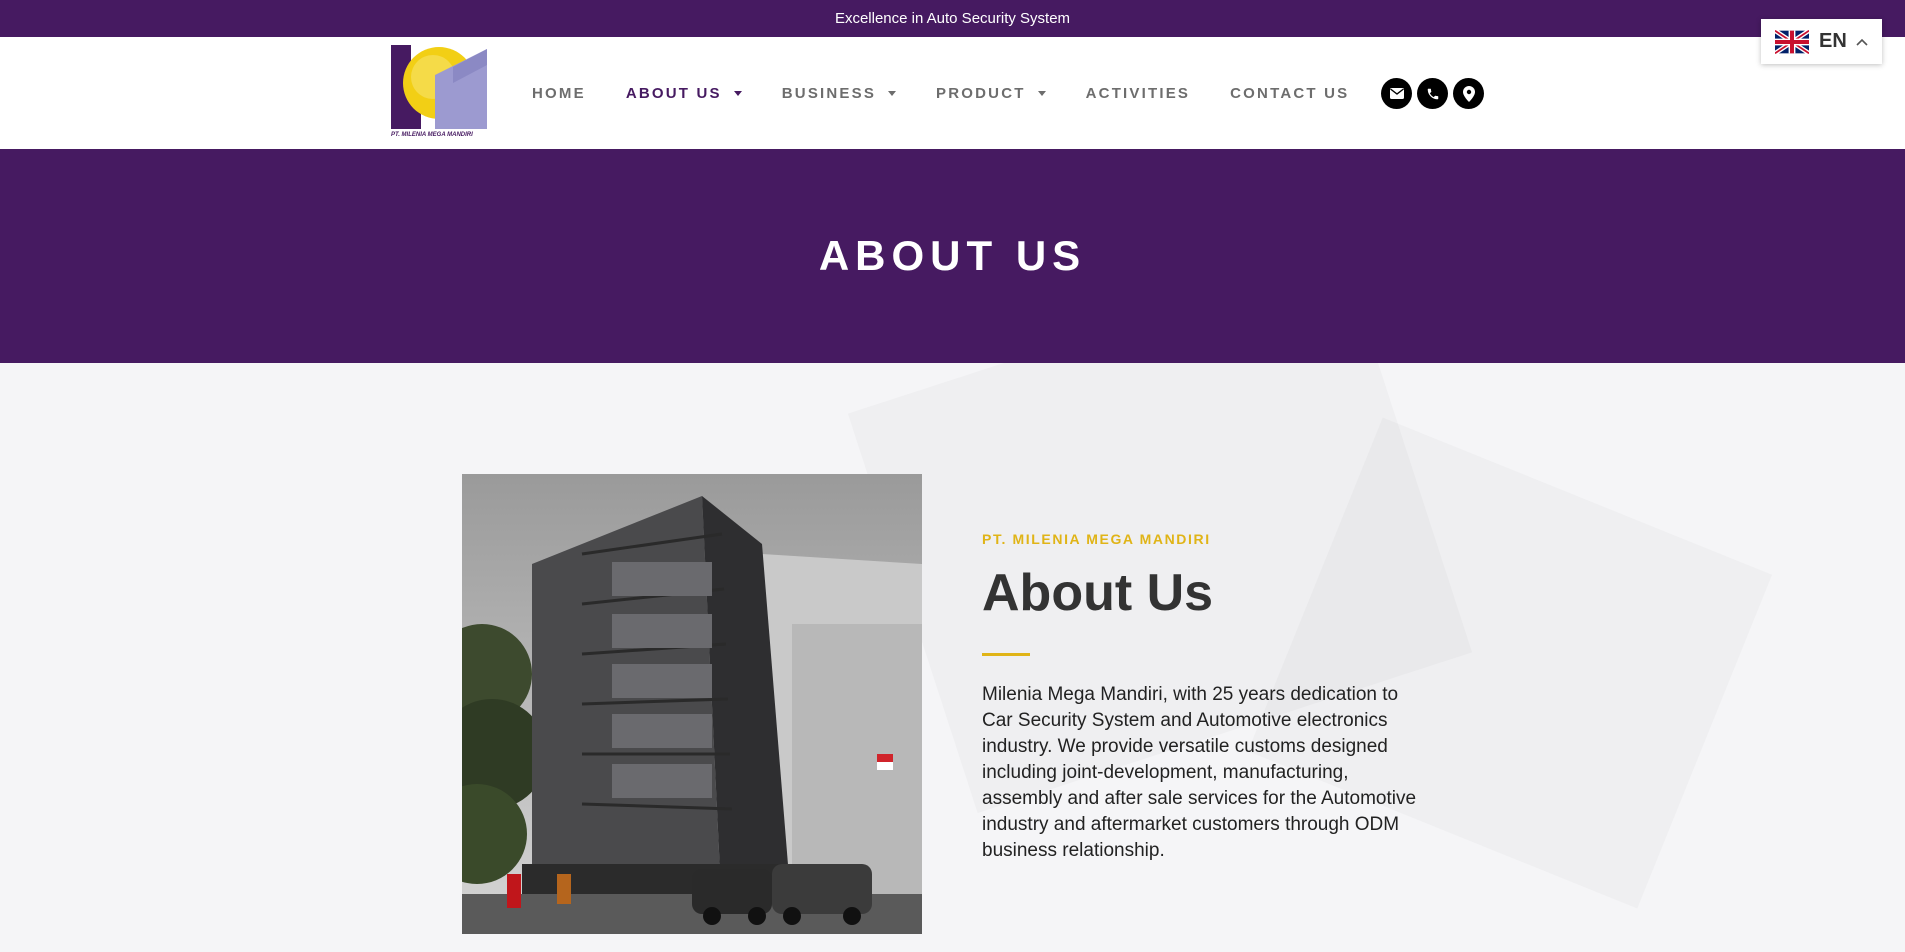  What do you see at coordinates (829, 93) in the screenshot?
I see `nav-business-label: BUSINESS` at bounding box center [829, 93].